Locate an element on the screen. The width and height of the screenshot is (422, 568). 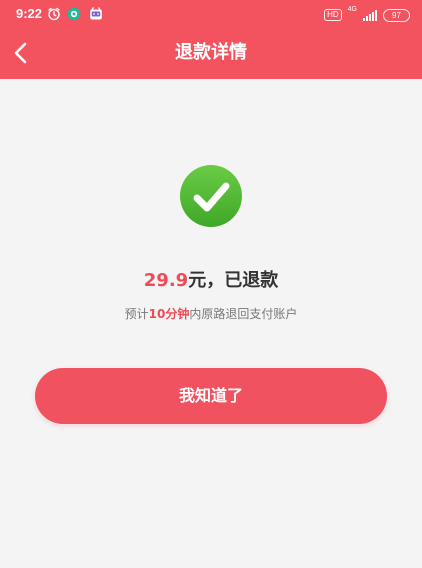
network-label: 4G is located at coordinates (352, 9).